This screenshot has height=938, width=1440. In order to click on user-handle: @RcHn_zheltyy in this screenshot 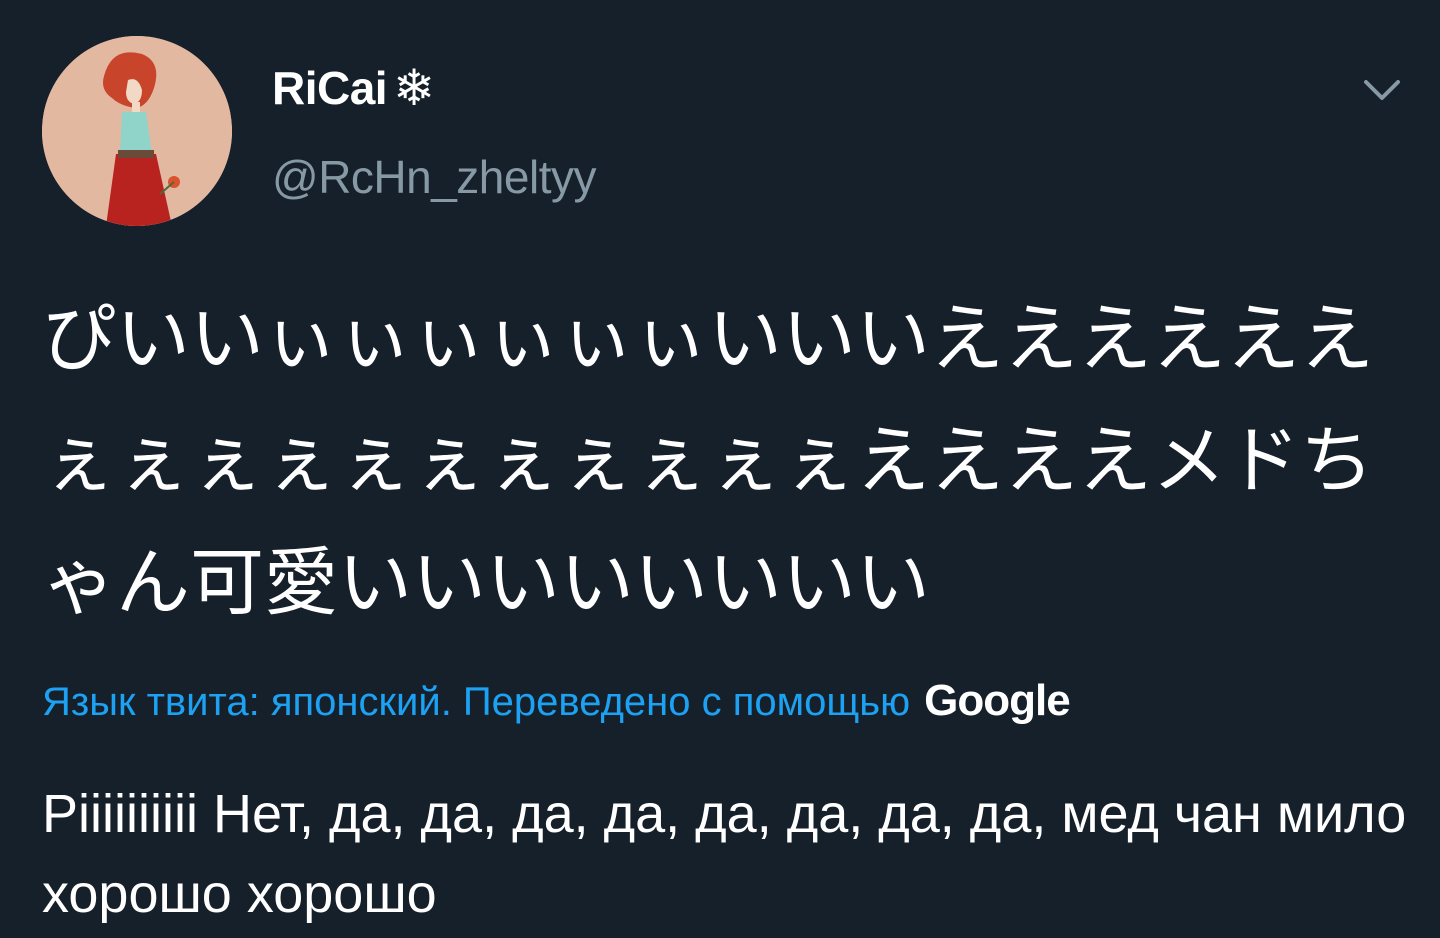, I will do `click(434, 177)`.